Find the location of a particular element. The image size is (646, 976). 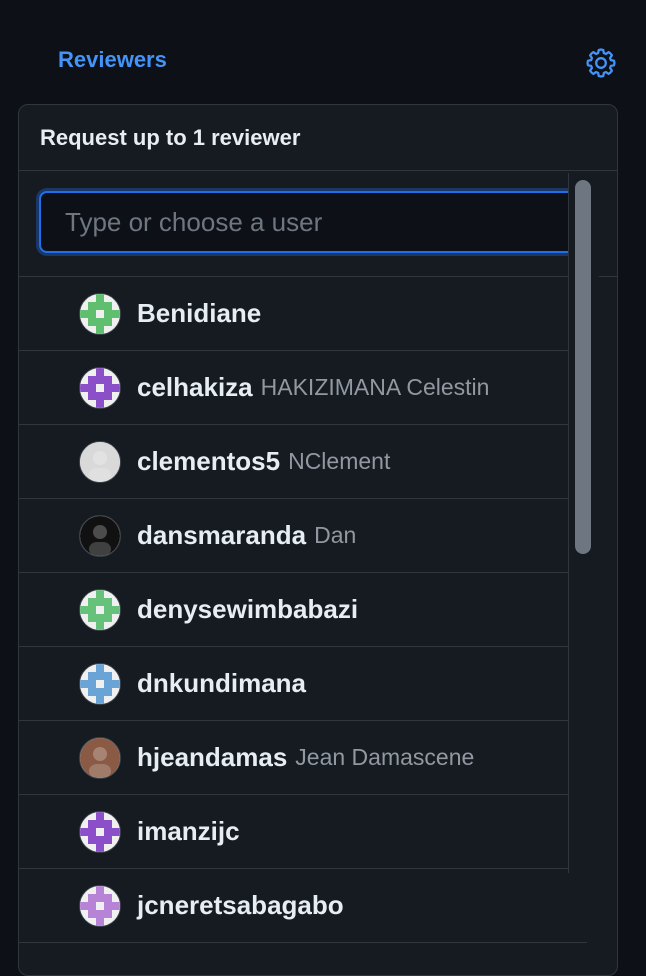

user-row-dnkundimana: dnkundimana is located at coordinates (303, 684).